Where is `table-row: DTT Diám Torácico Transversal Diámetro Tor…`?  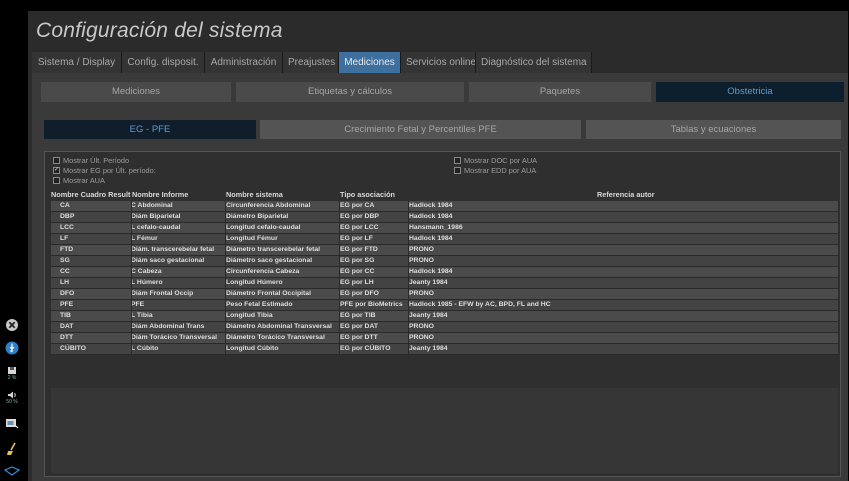 table-row: DTT Diám Torácico Transversal Diámetro Tor… is located at coordinates (444, 338).